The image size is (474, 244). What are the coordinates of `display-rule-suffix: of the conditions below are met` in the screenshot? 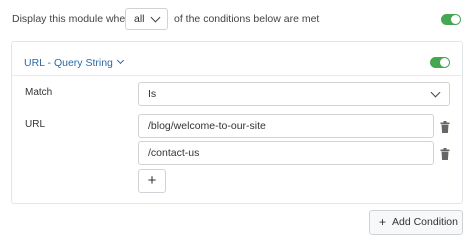 It's located at (247, 19).